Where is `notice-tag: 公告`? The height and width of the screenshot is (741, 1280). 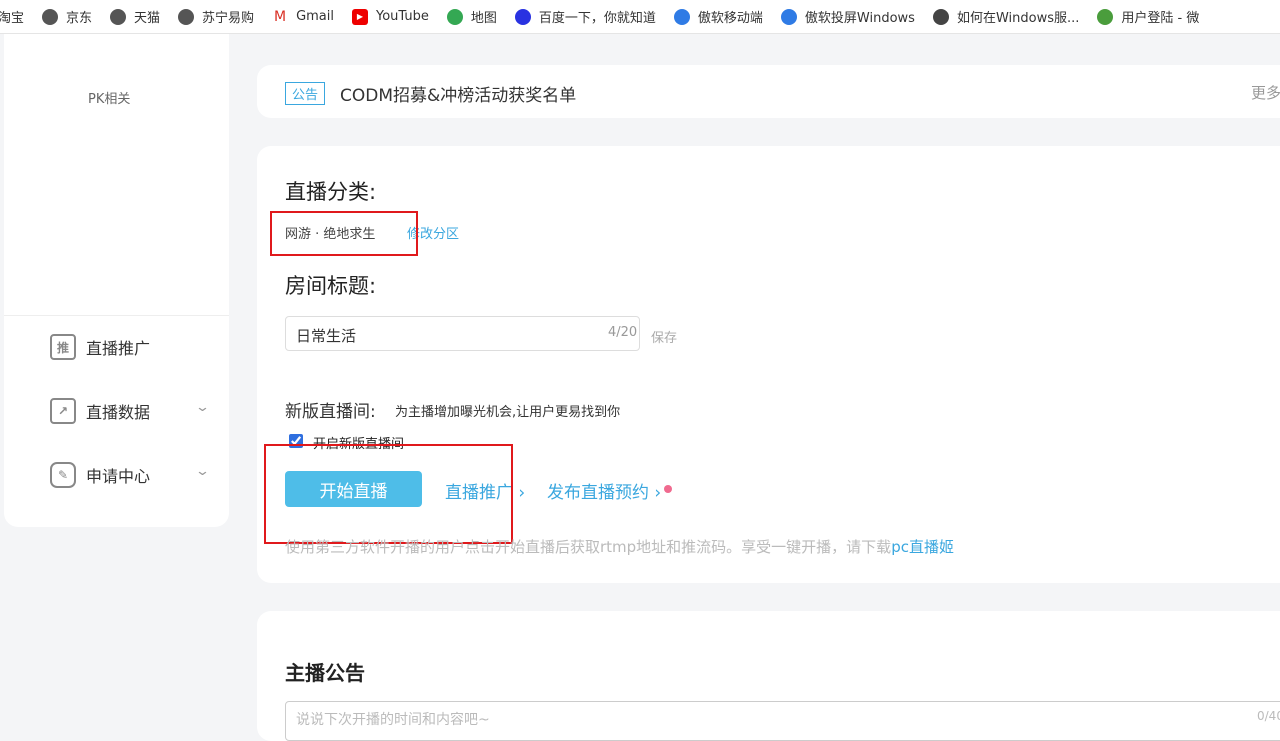 notice-tag: 公告 is located at coordinates (305, 93).